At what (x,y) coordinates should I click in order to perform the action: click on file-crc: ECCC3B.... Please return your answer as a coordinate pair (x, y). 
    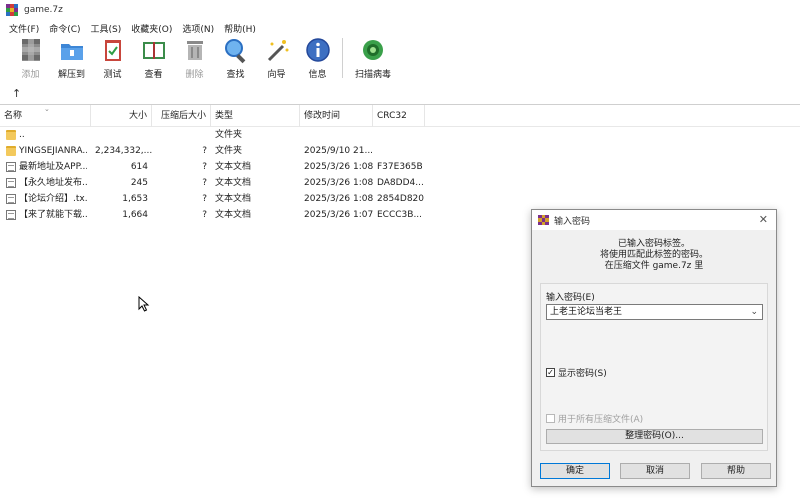
    Looking at the image, I should click on (400, 215).